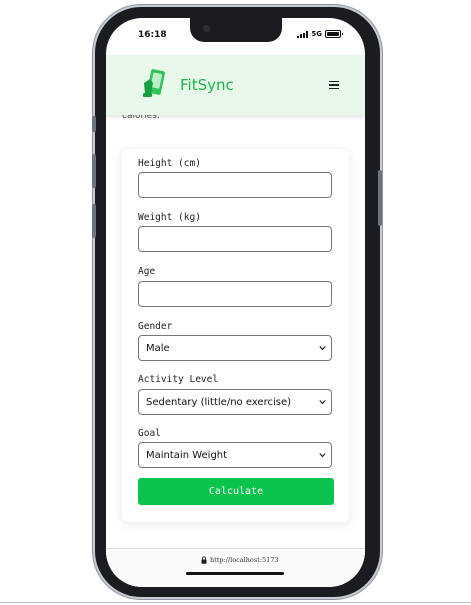  I want to click on notch, so click(236, 30).